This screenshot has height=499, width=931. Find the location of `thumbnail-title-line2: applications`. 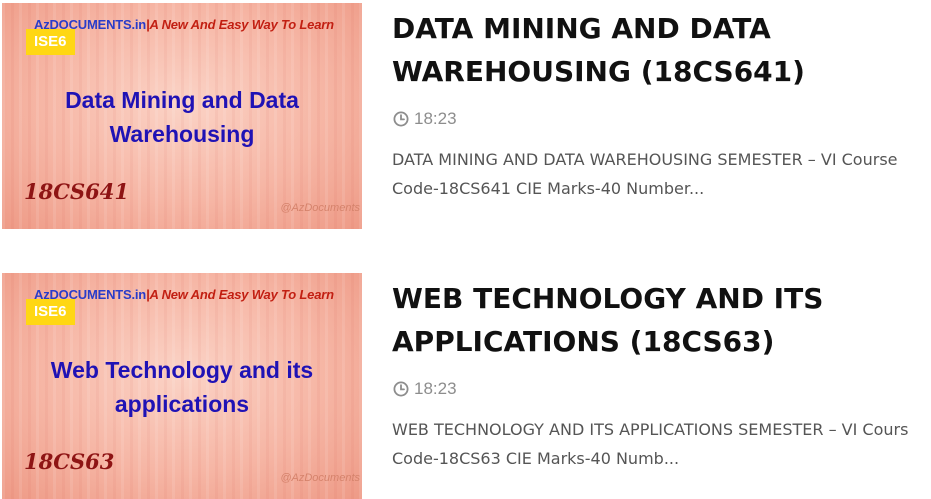

thumbnail-title-line2: applications is located at coordinates (182, 404).